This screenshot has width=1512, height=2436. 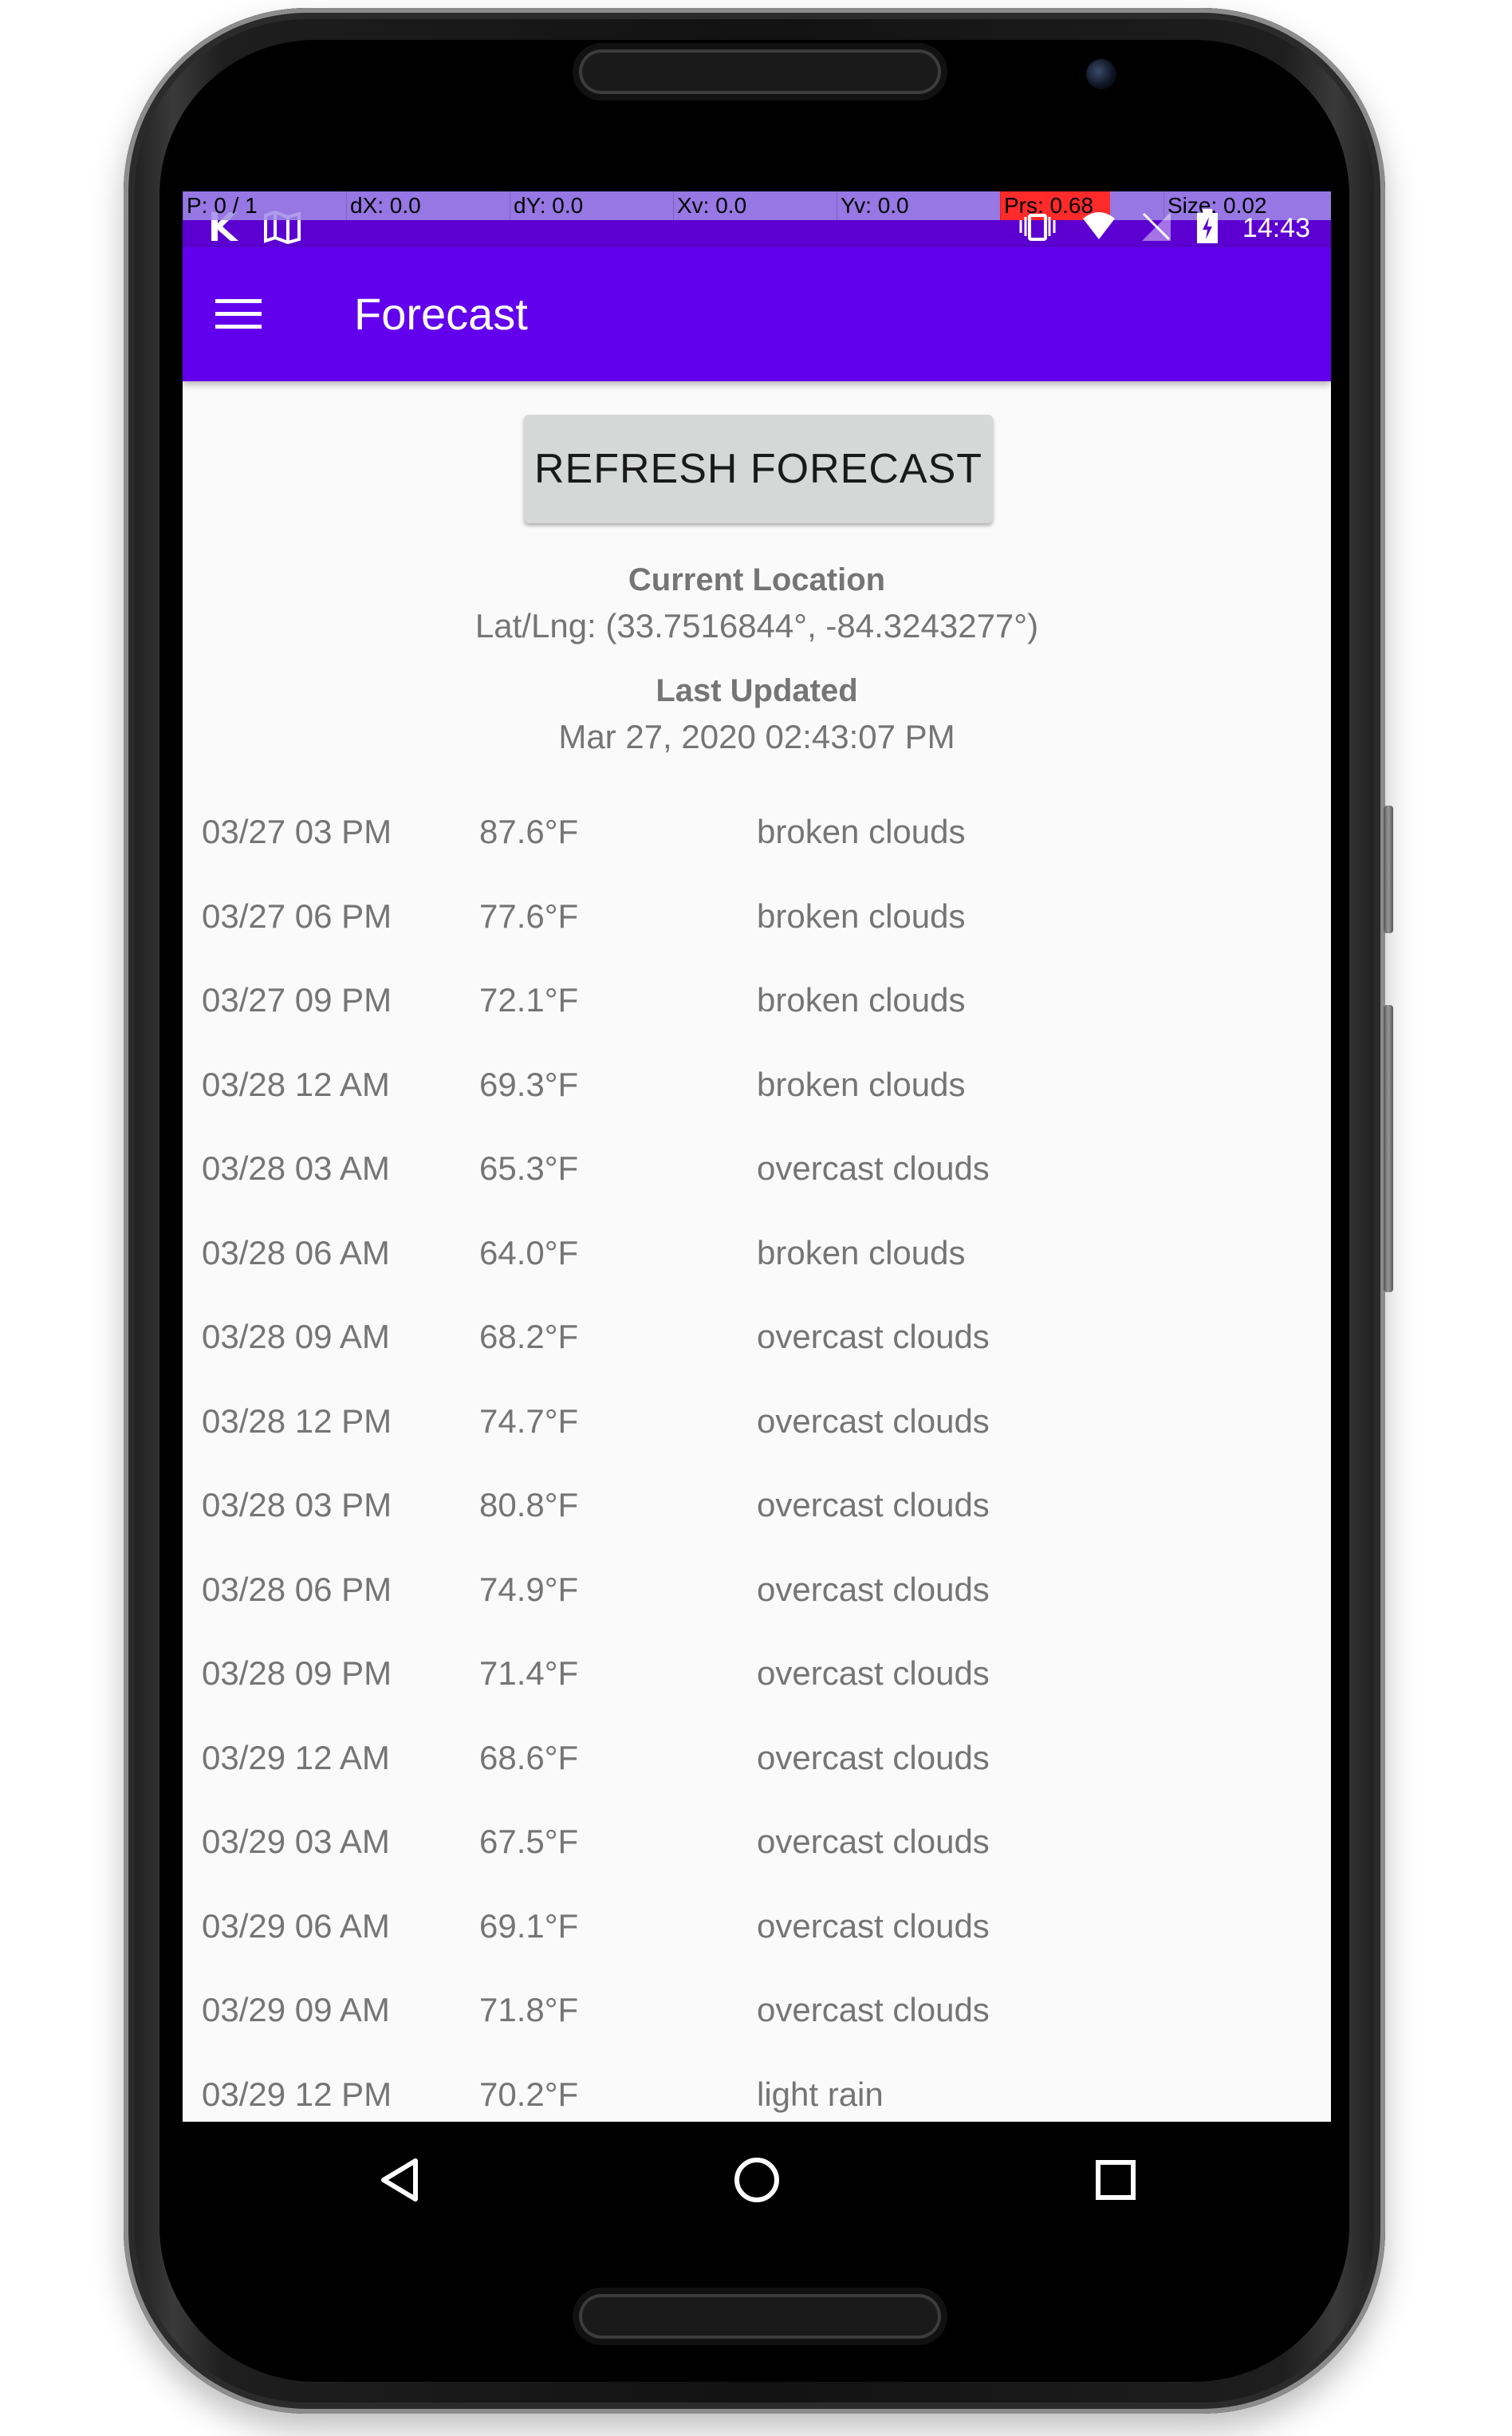 I want to click on forecast-time: 03/28 06 PM, so click(x=297, y=1589).